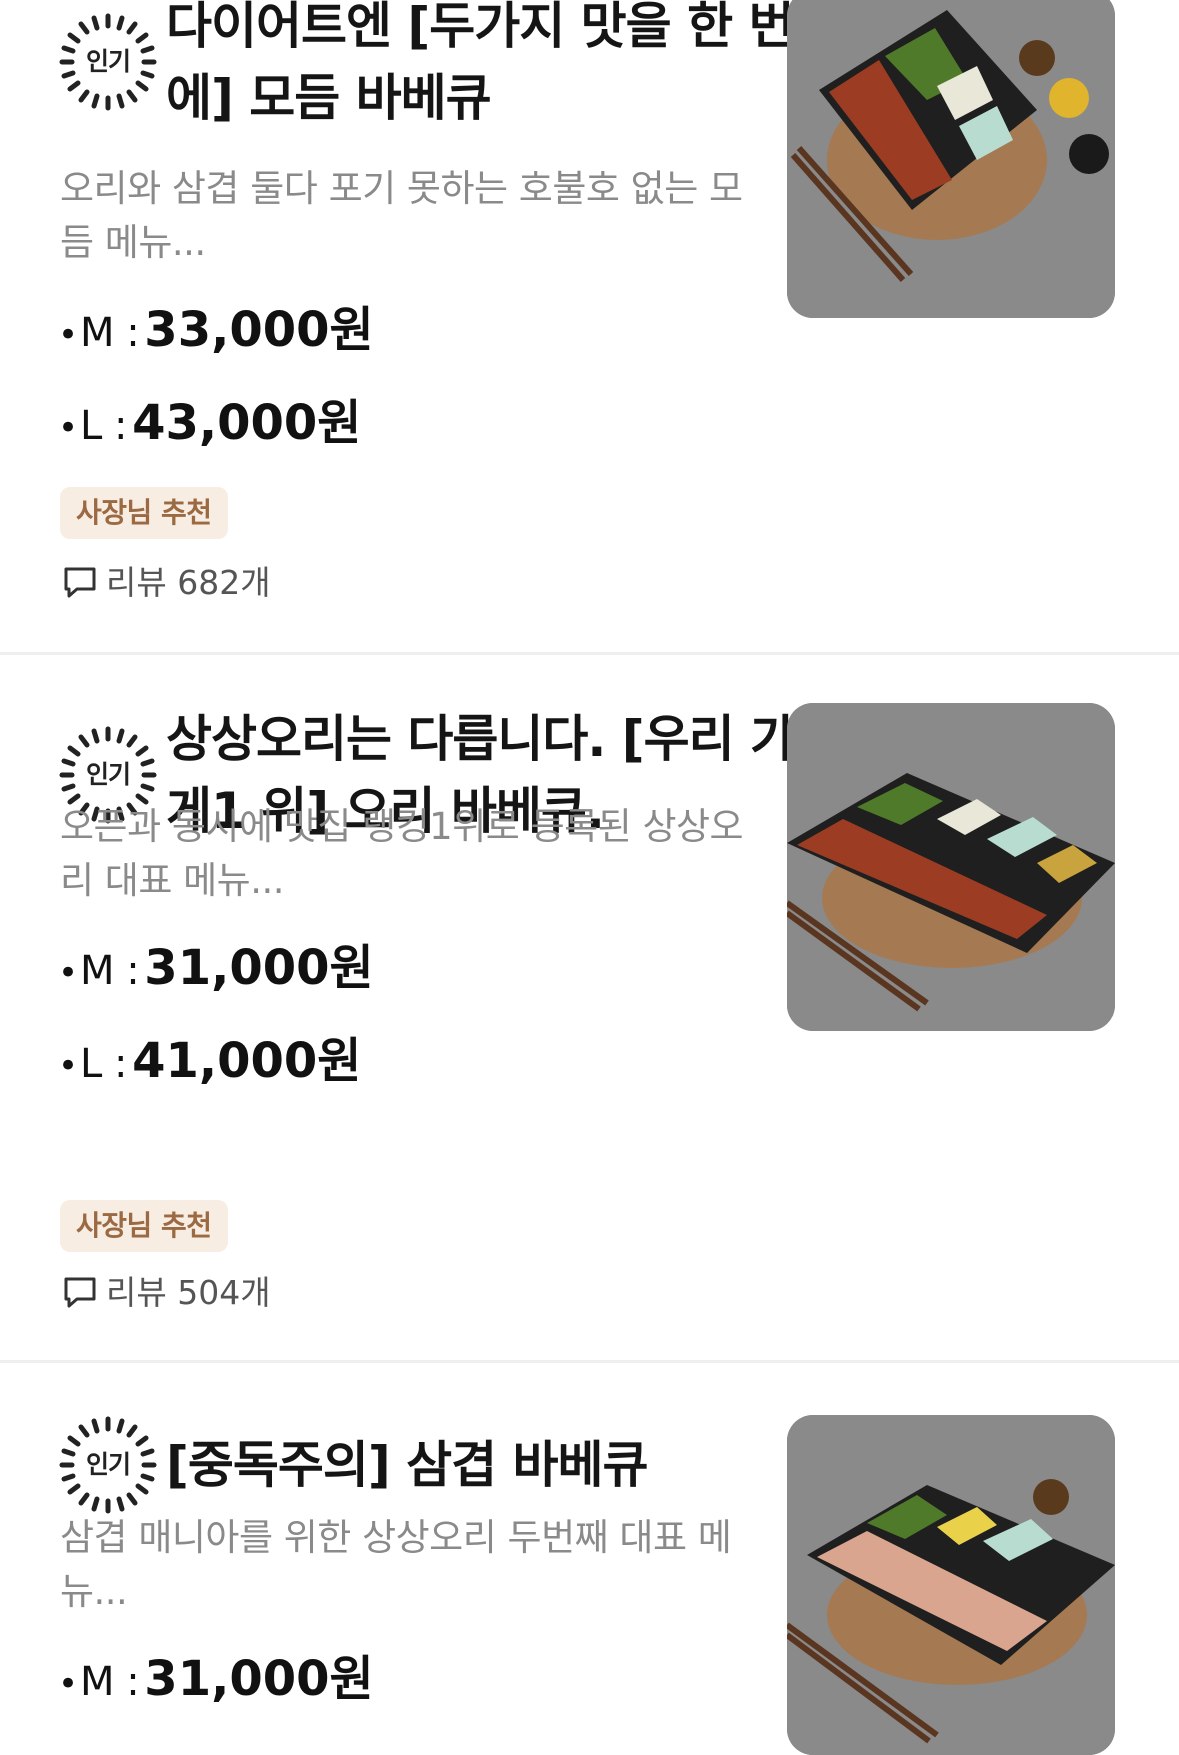  I want to click on item-title: 다이어트엔 [두가지 맛을 한 번에] 모듬 바베큐, so click(486, 67).